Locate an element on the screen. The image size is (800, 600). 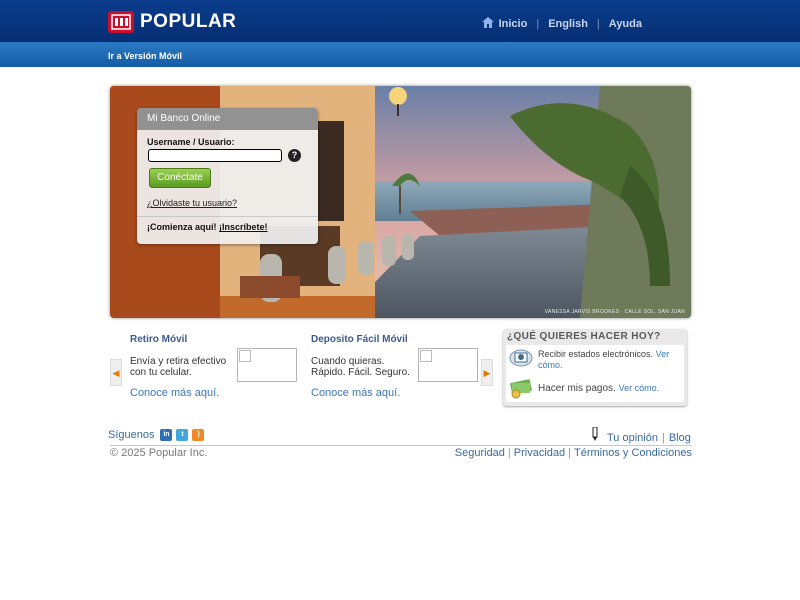
rss-icon: ) is located at coordinates (198, 435).